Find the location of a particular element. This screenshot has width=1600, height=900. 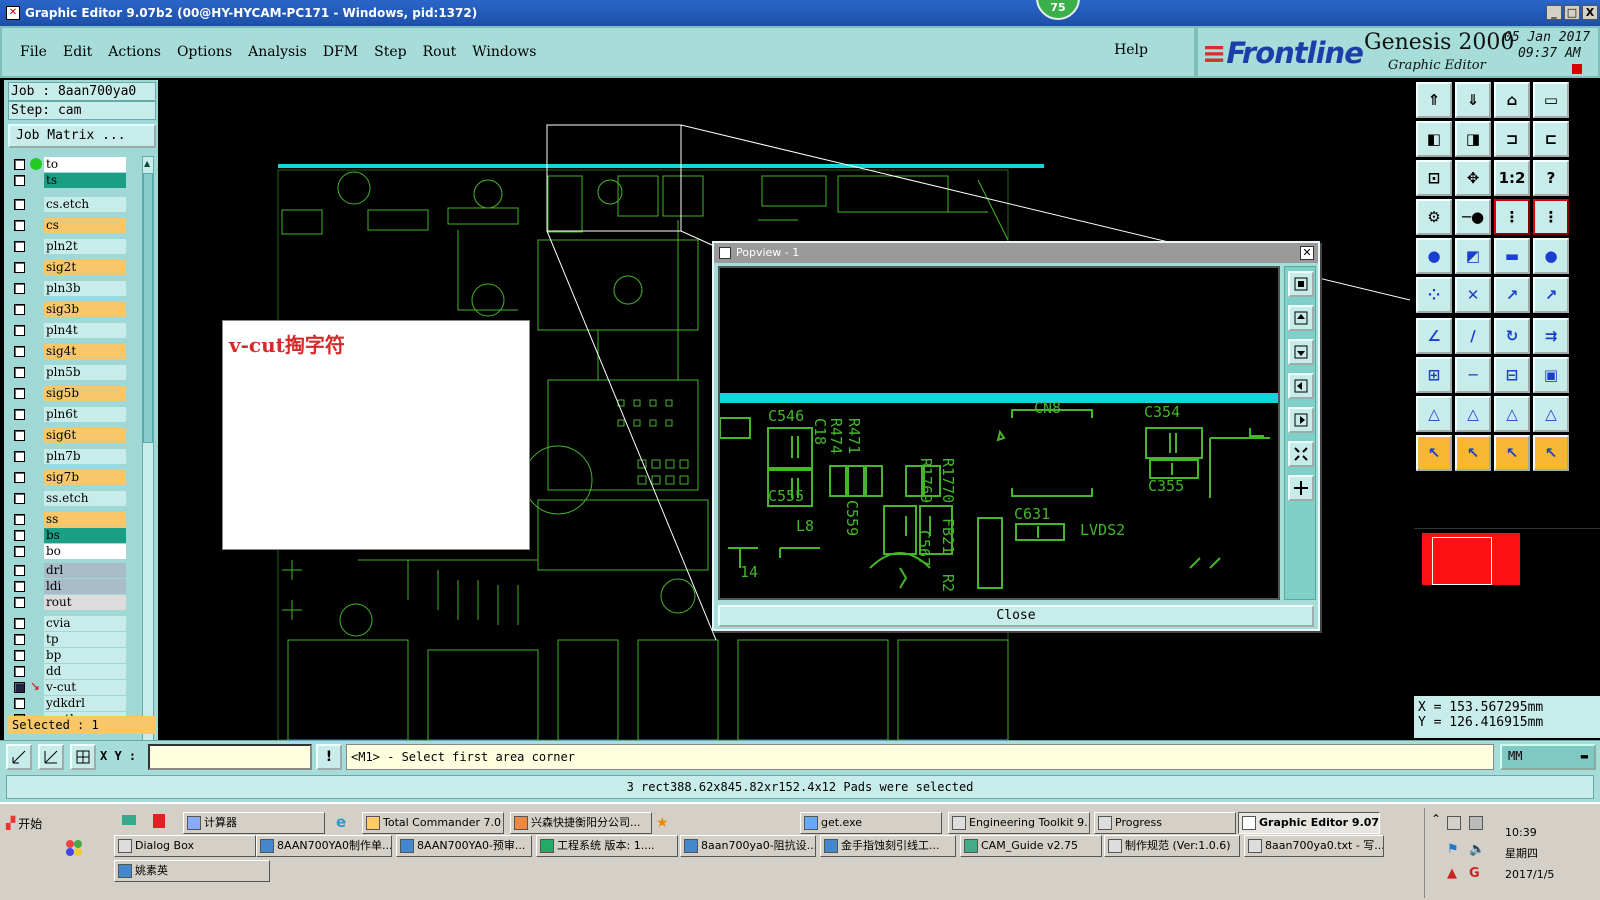

tray-app-icon is located at coordinates (1454, 823).